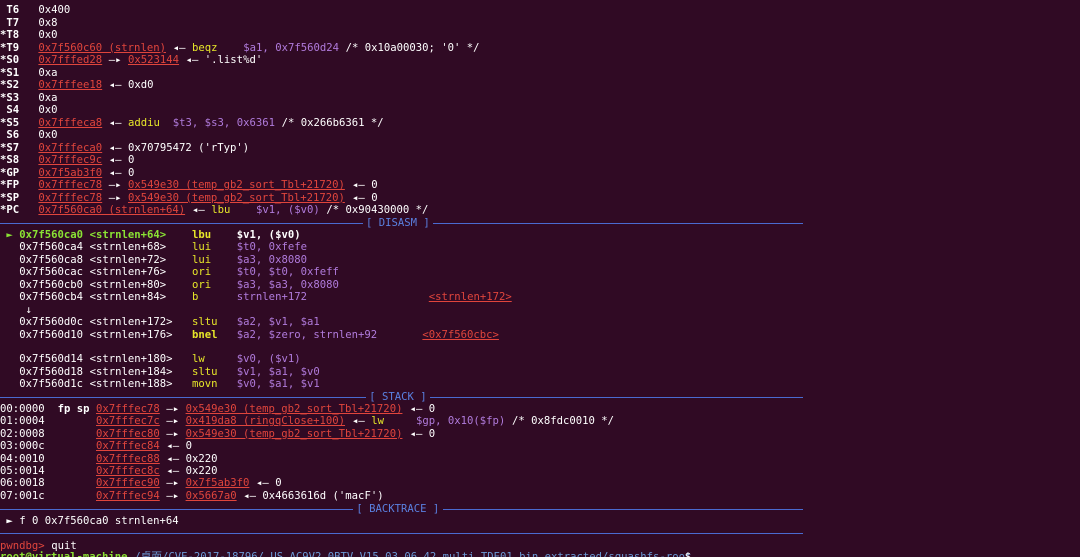  I want to click on section-label: [ BACKTRACE ], so click(398, 509).